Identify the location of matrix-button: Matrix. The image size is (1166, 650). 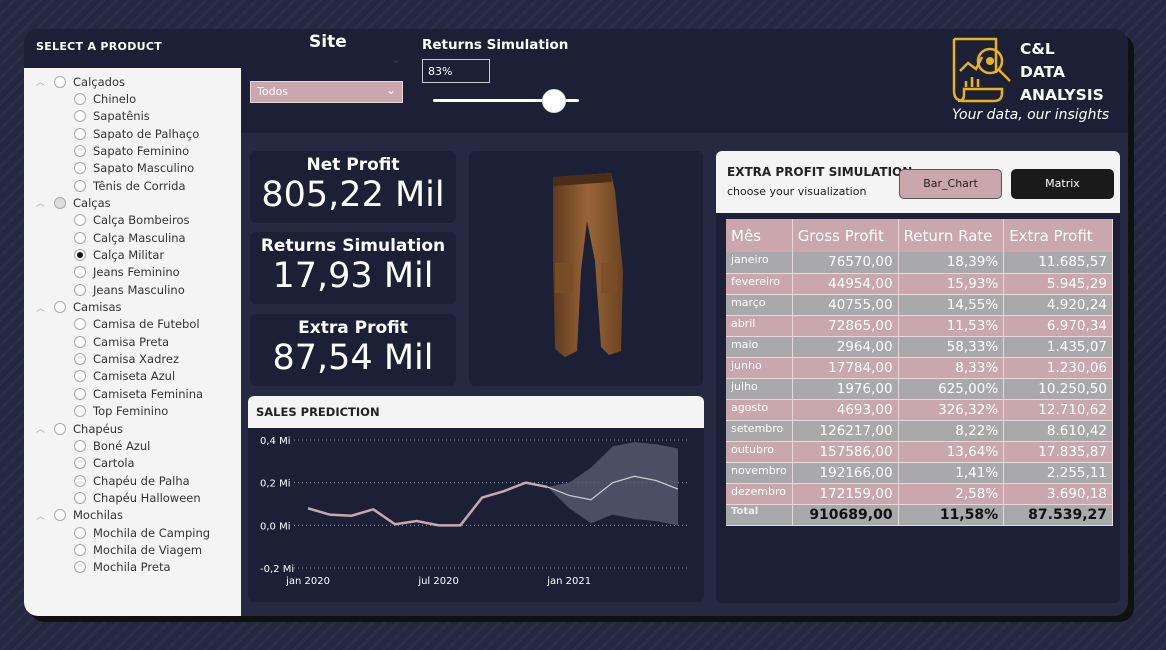
(1062, 184).